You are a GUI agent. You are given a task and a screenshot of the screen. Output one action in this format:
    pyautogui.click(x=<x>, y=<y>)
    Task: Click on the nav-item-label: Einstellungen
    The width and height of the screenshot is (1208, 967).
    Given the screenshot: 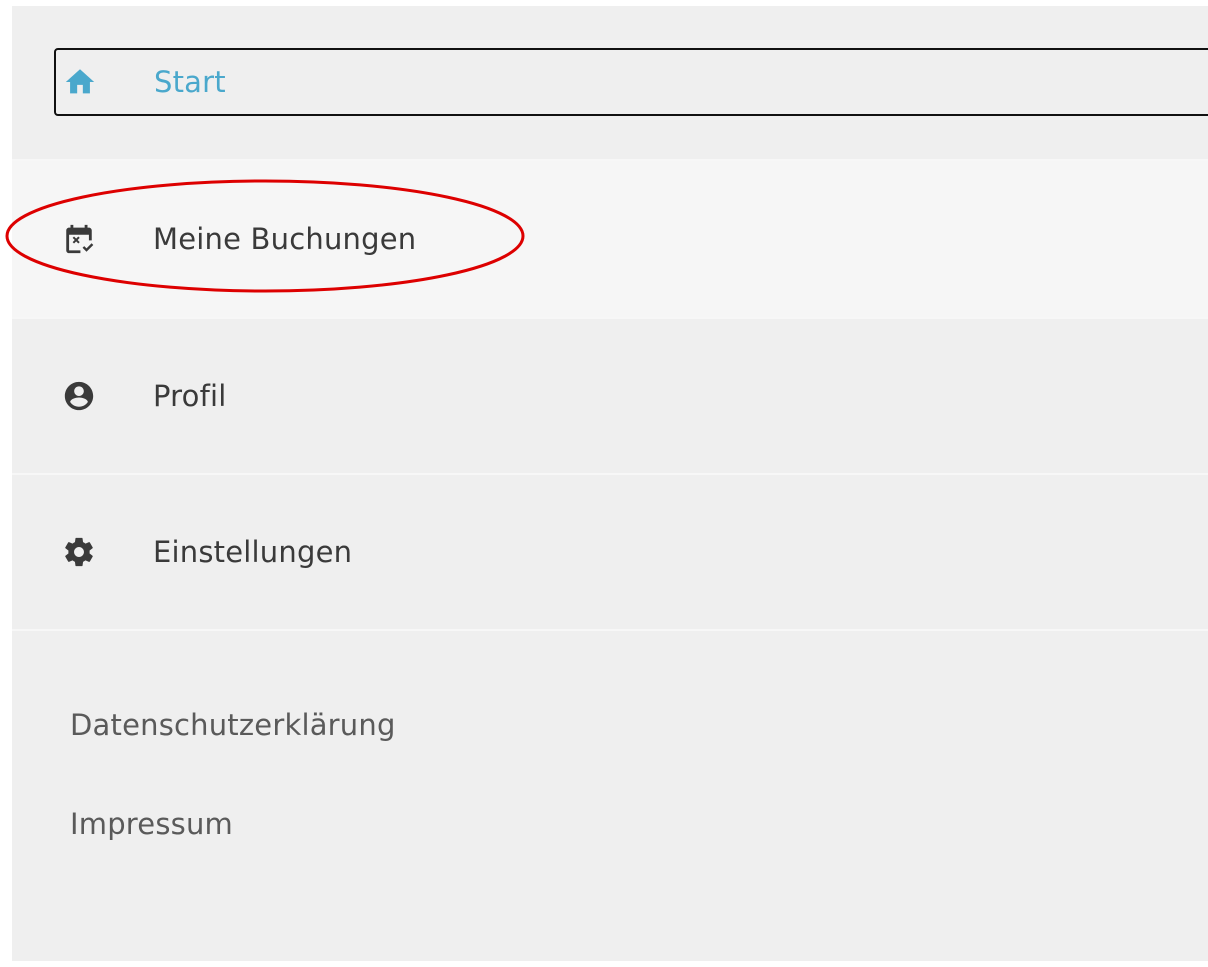 What is the action you would take?
    pyautogui.click(x=253, y=552)
    